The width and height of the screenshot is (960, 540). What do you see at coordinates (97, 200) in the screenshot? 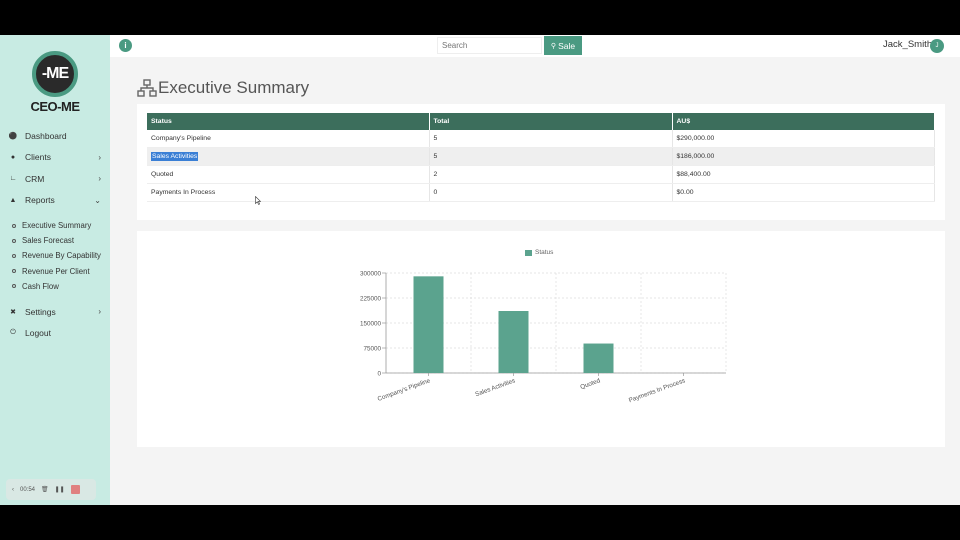
I see `chevron-down-icon: ⌄` at bounding box center [97, 200].